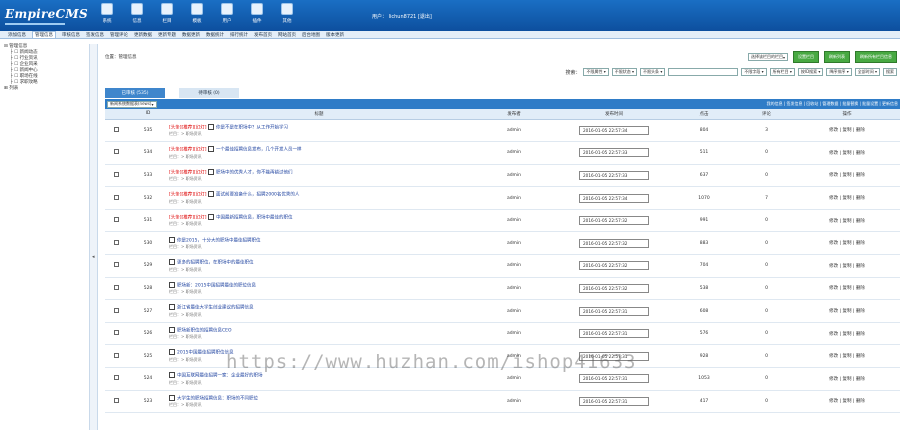 Image resolution: width=900 pixels, height=430 pixels. Describe the element at coordinates (257, 195) in the screenshot. I see `title-link: 面试前要准备什么，招聘2000名优秀的人` at that location.